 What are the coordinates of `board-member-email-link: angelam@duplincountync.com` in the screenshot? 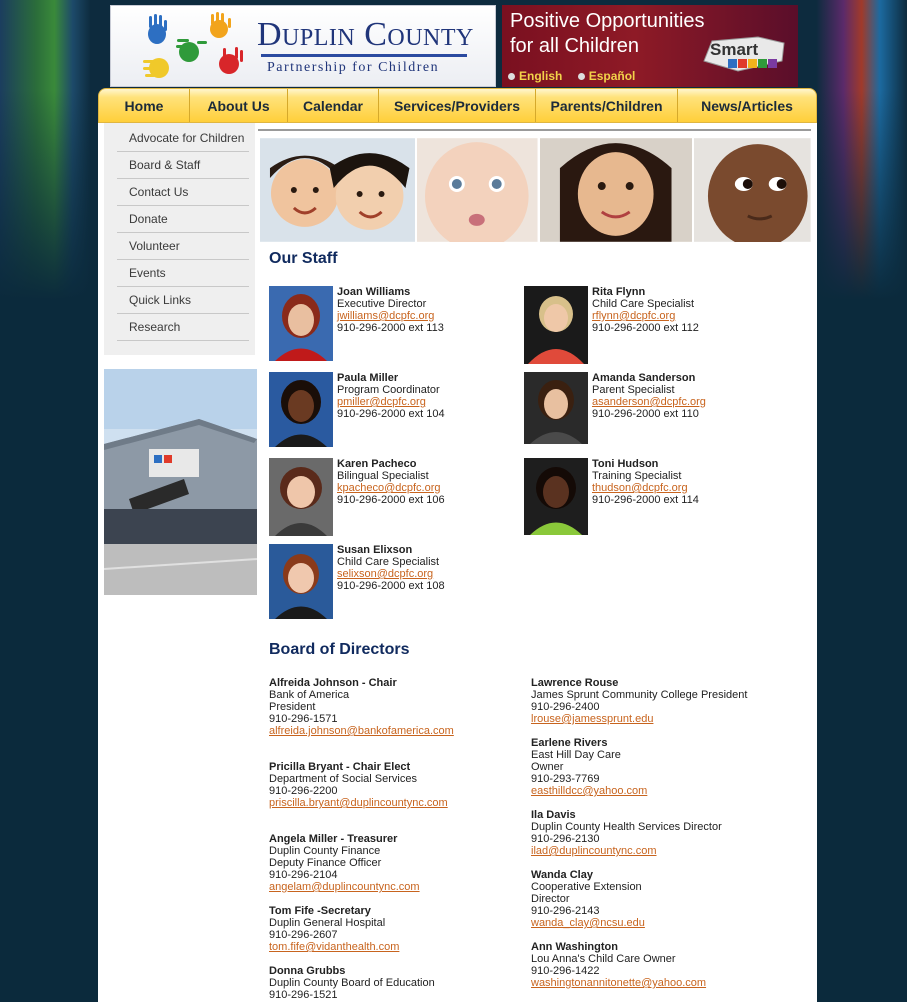 It's located at (344, 887).